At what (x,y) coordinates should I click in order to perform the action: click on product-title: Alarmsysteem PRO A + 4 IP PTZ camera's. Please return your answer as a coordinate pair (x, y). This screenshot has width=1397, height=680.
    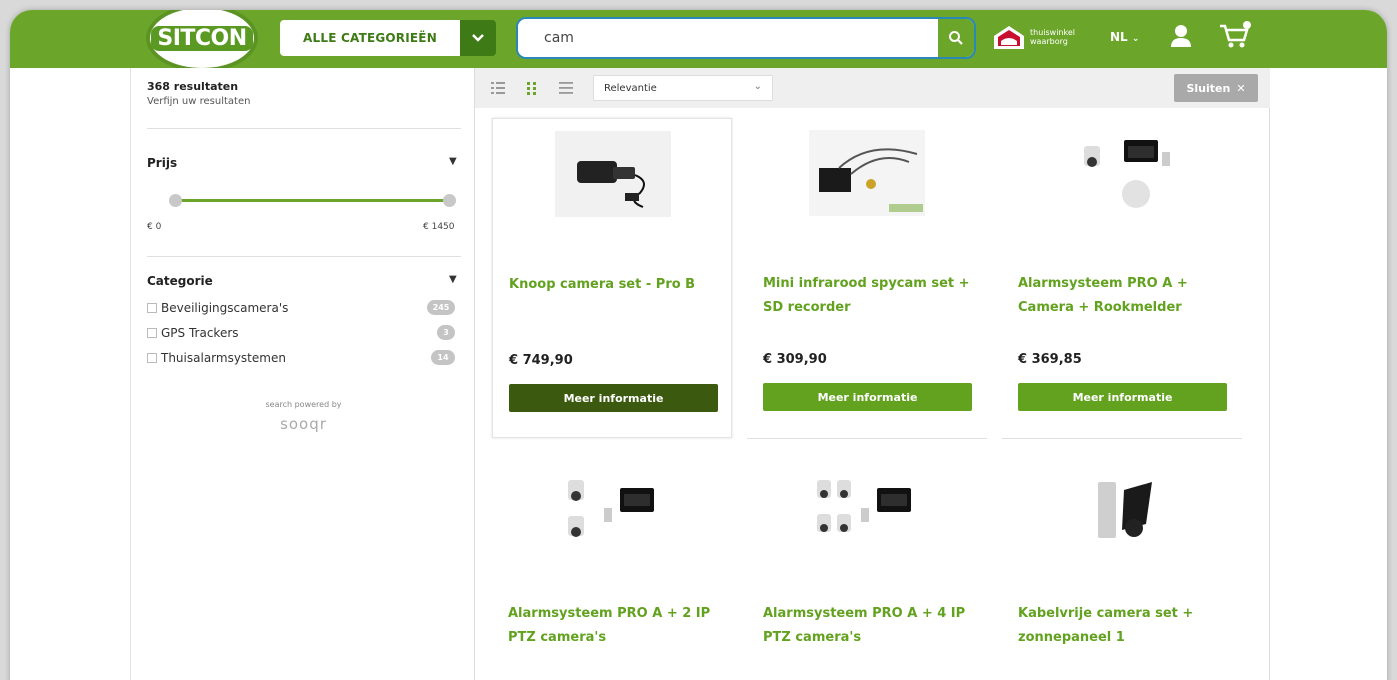
    Looking at the image, I should click on (870, 626).